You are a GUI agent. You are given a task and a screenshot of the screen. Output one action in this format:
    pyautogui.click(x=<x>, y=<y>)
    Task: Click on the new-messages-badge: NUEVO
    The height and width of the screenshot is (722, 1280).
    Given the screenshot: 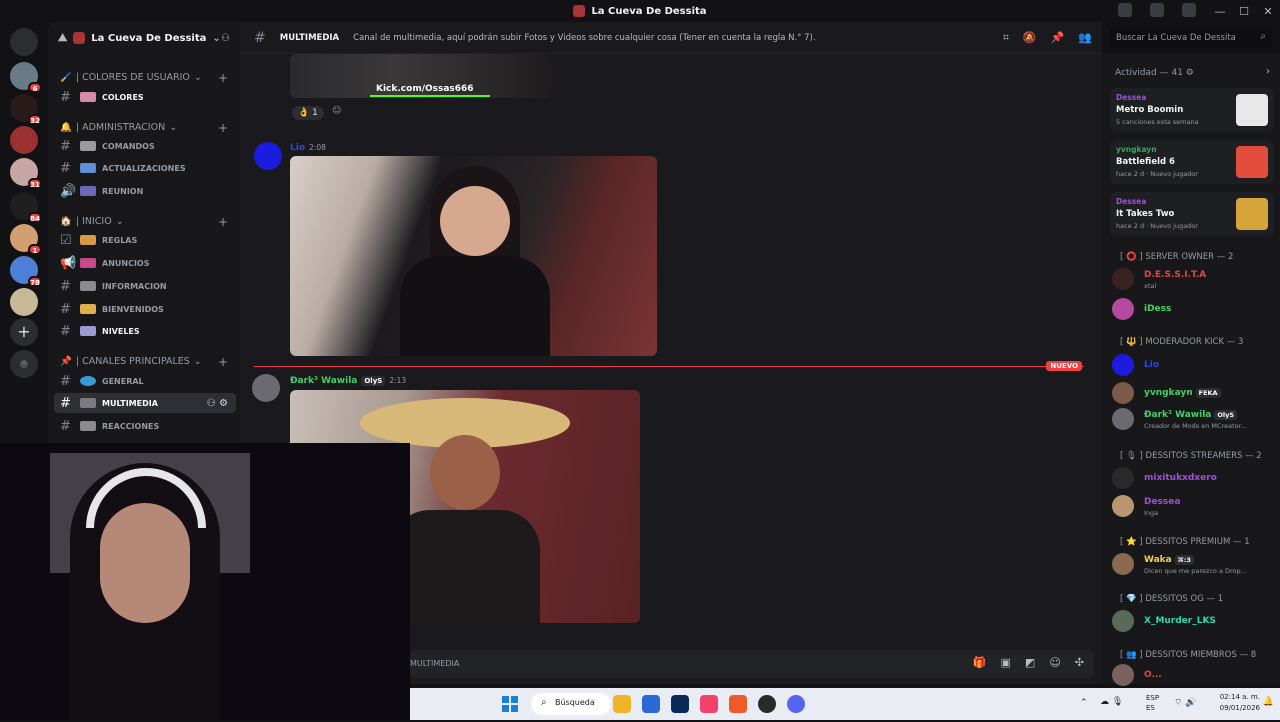 What is the action you would take?
    pyautogui.click(x=1064, y=366)
    